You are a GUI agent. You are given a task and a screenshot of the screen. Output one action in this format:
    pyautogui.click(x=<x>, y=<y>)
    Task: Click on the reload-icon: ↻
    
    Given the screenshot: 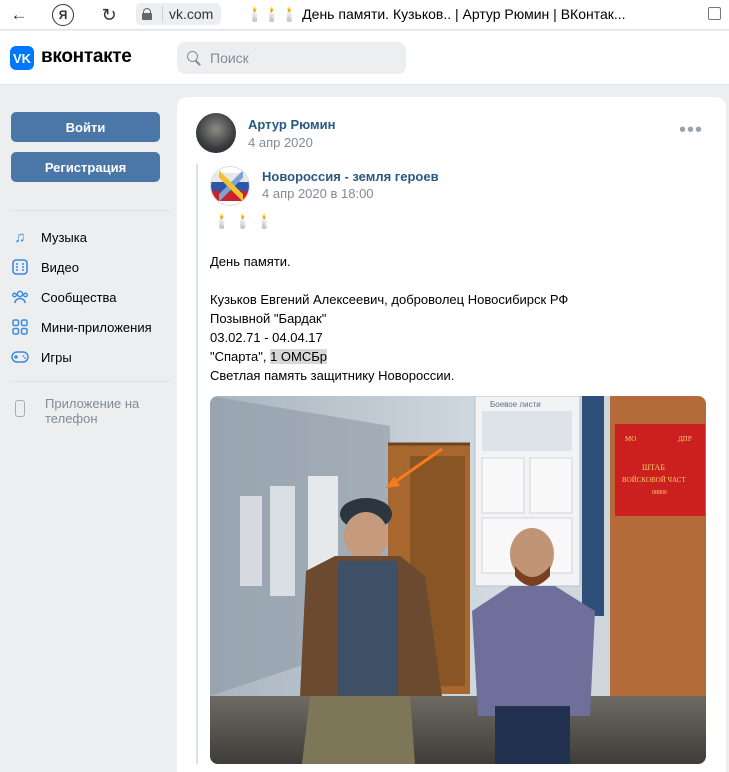 What is the action you would take?
    pyautogui.click(x=109, y=15)
    